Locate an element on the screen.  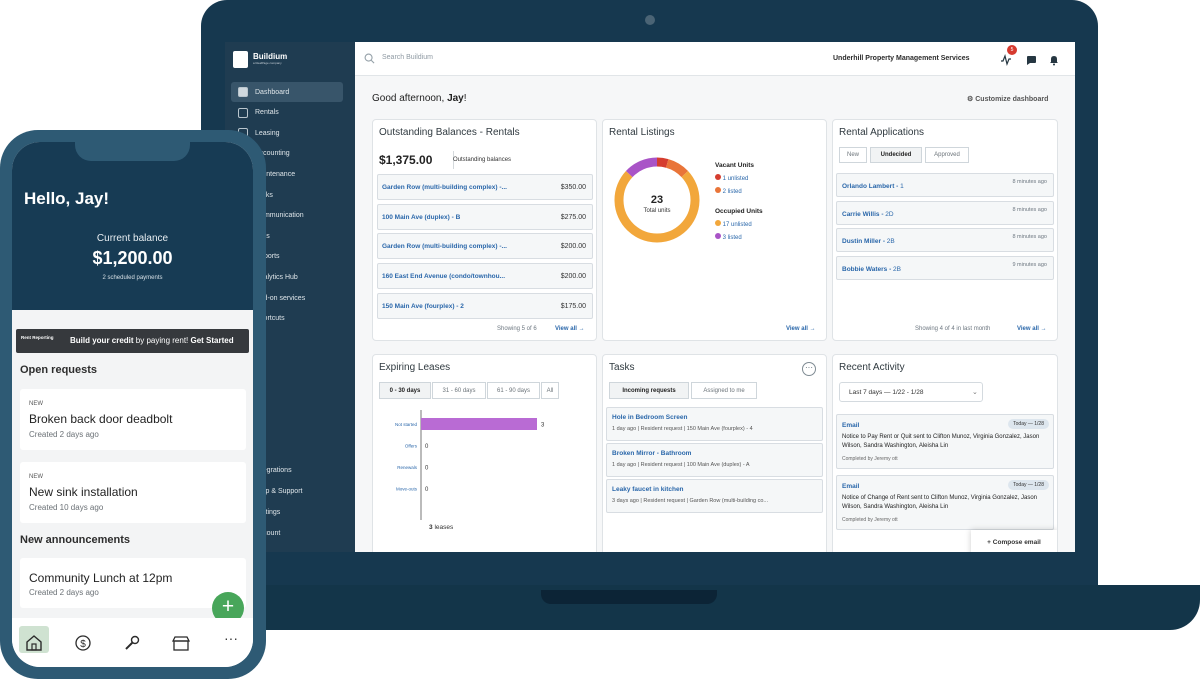
logo-tagline: a RealPage company is located at coordinates (267, 63).